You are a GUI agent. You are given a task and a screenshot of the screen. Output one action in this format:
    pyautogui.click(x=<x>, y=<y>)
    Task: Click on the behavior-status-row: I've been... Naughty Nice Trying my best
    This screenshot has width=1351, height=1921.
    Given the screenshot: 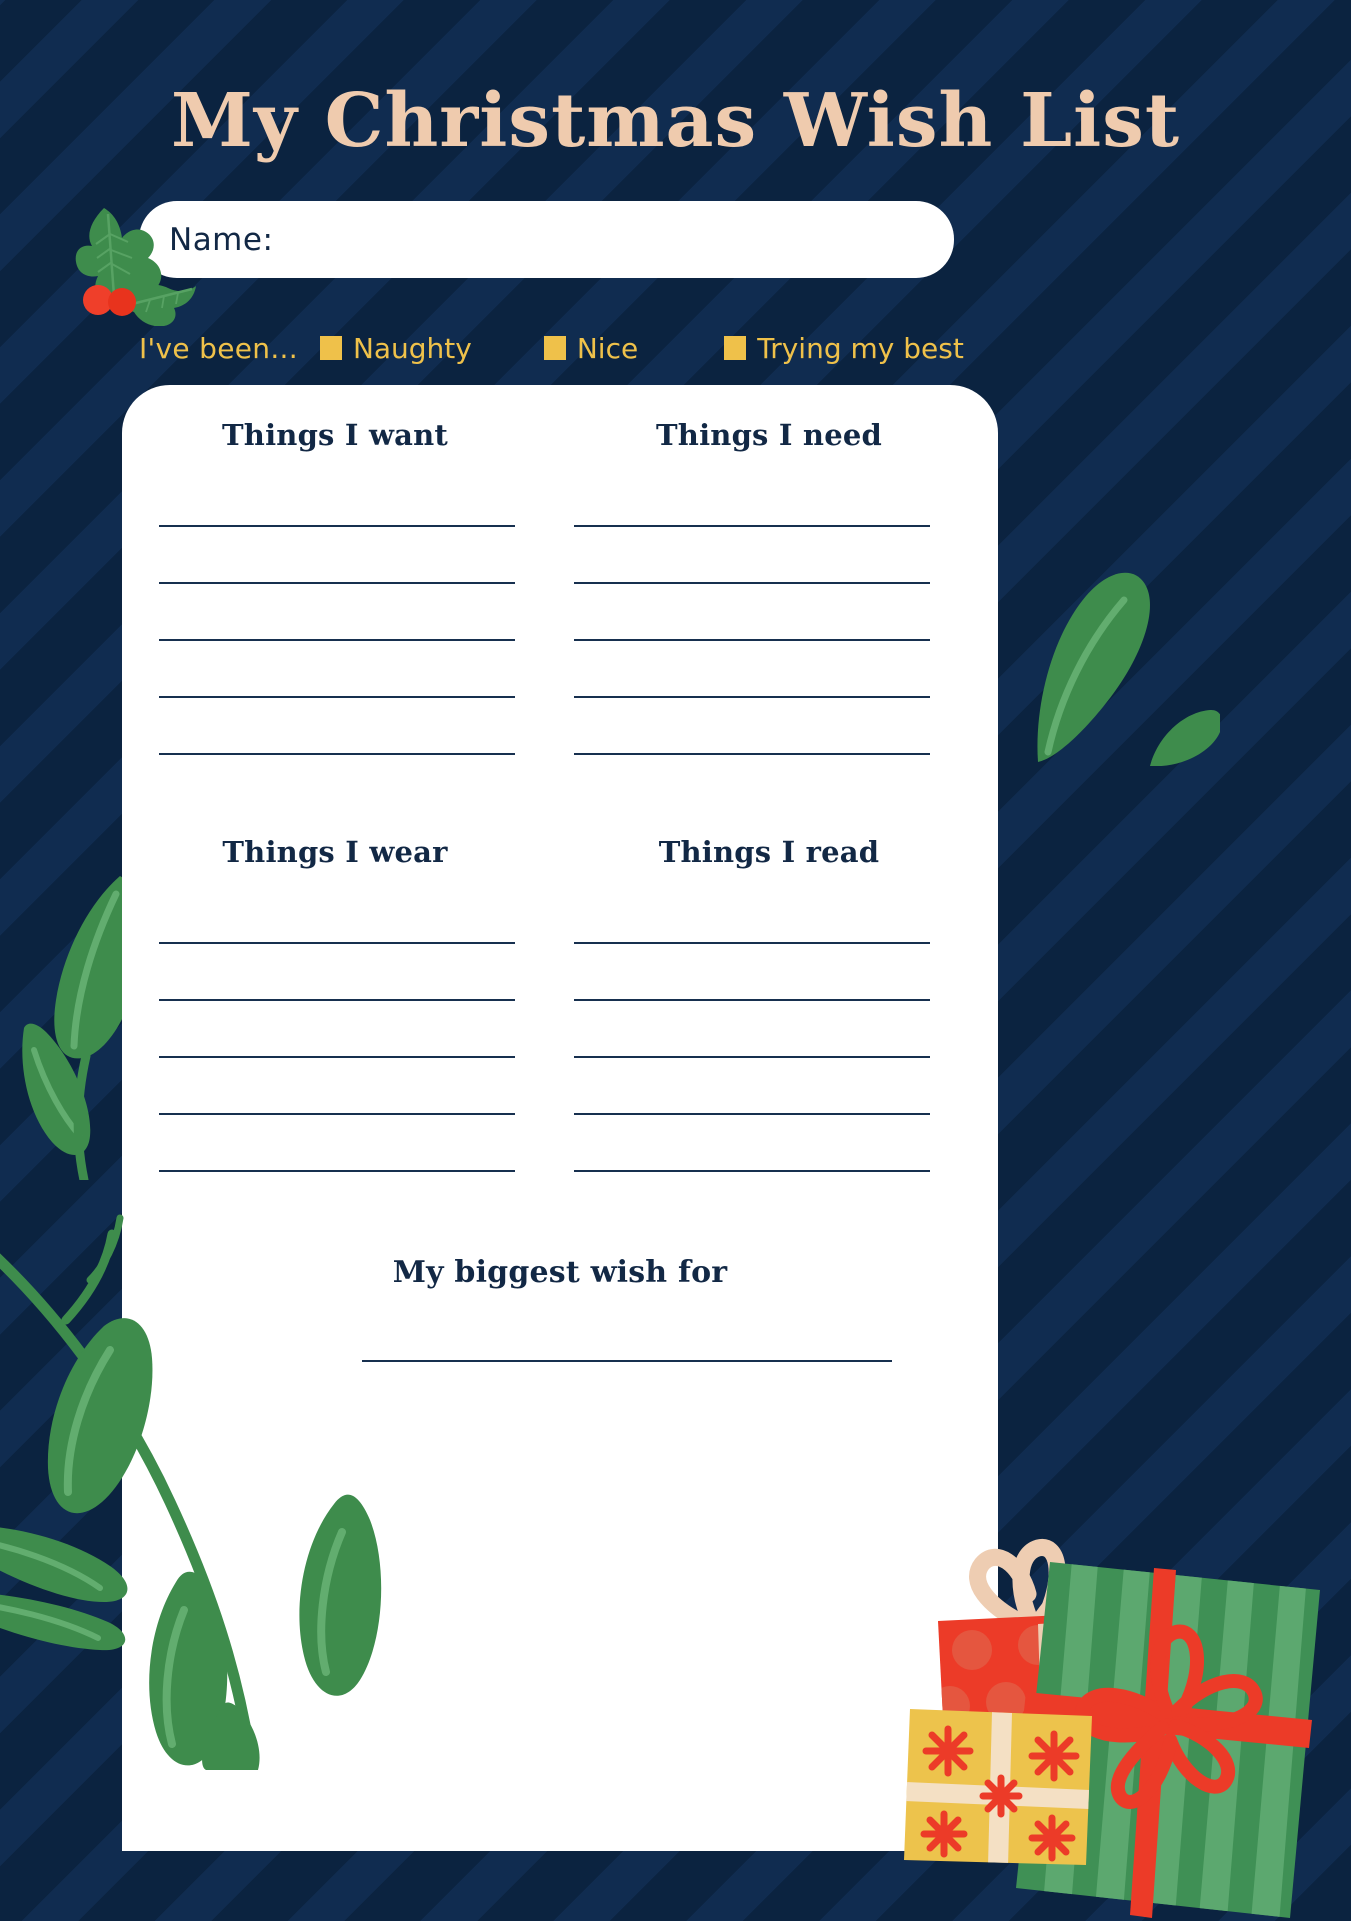 What is the action you would take?
    pyautogui.click(x=589, y=348)
    